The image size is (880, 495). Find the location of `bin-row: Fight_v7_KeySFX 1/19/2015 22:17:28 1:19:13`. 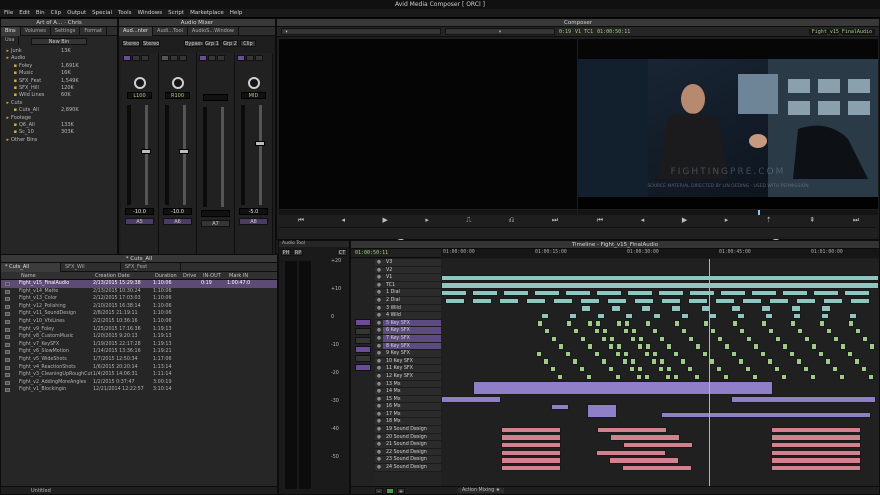

bin-row: Fight_v7_KeySFX 1/19/2015 22:17:28 1:19:13 is located at coordinates (139, 345).